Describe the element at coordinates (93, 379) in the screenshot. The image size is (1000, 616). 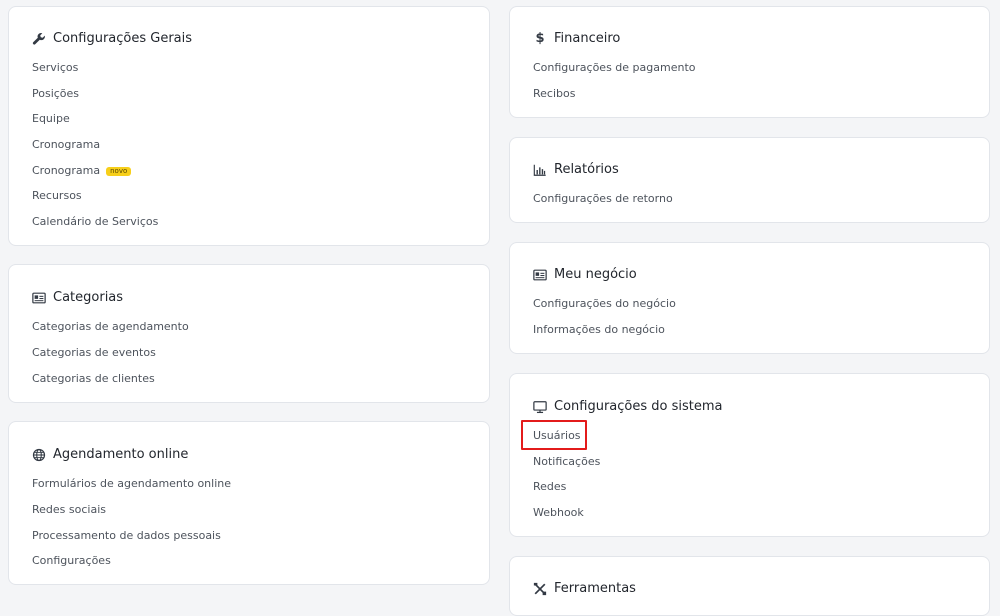
I see `link-categorias-clientes: Categorias de clientes` at that location.